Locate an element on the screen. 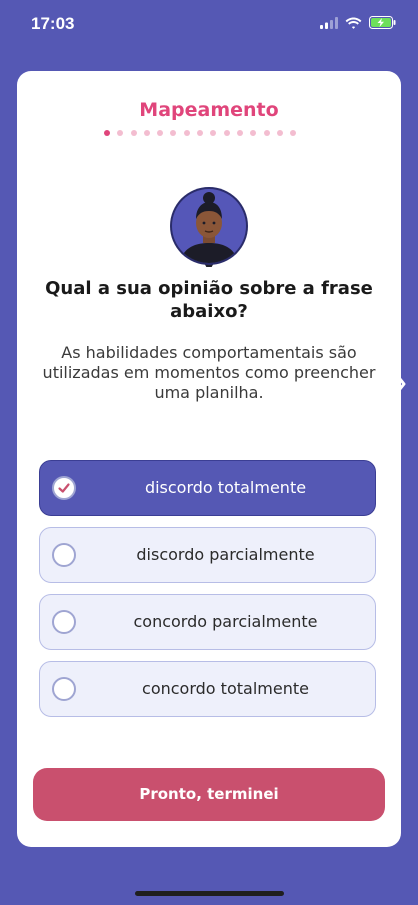  page-title: Mapeamento is located at coordinates (209, 110).